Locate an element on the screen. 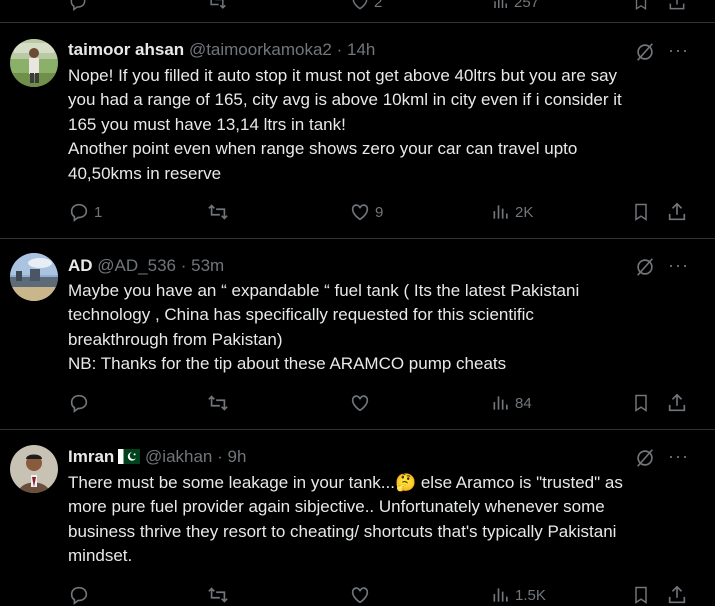  user-handle: @taimoorkamoka2 is located at coordinates (260, 49).